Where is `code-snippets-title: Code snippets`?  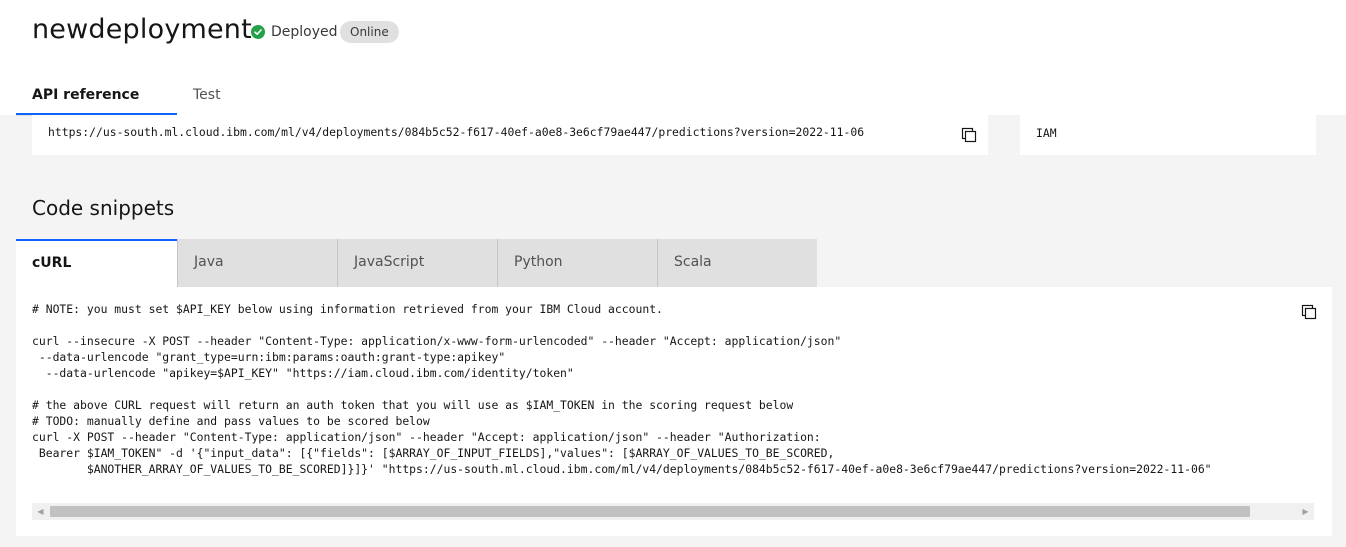 code-snippets-title: Code snippets is located at coordinates (103, 208).